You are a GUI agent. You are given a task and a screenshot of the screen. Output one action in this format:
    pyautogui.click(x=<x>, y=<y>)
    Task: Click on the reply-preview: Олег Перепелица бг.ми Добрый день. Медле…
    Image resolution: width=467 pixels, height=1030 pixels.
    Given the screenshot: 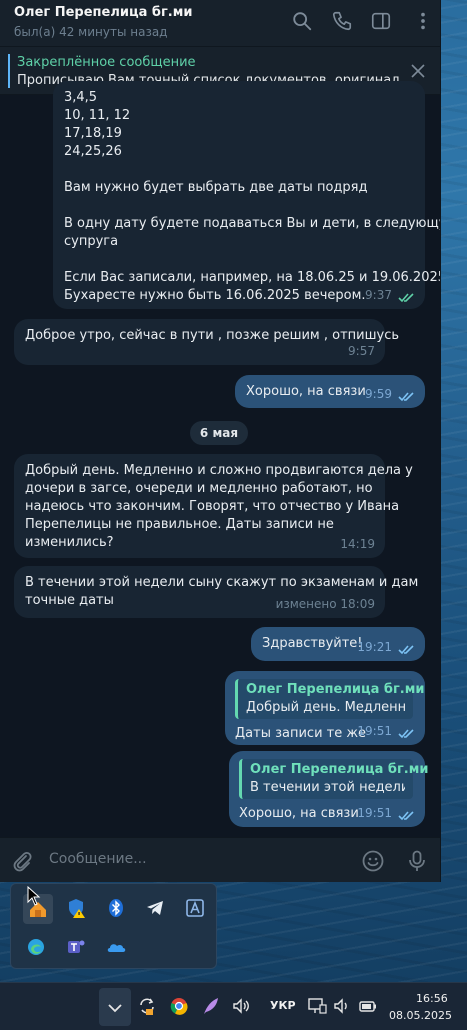 What is the action you would take?
    pyautogui.click(x=330, y=699)
    